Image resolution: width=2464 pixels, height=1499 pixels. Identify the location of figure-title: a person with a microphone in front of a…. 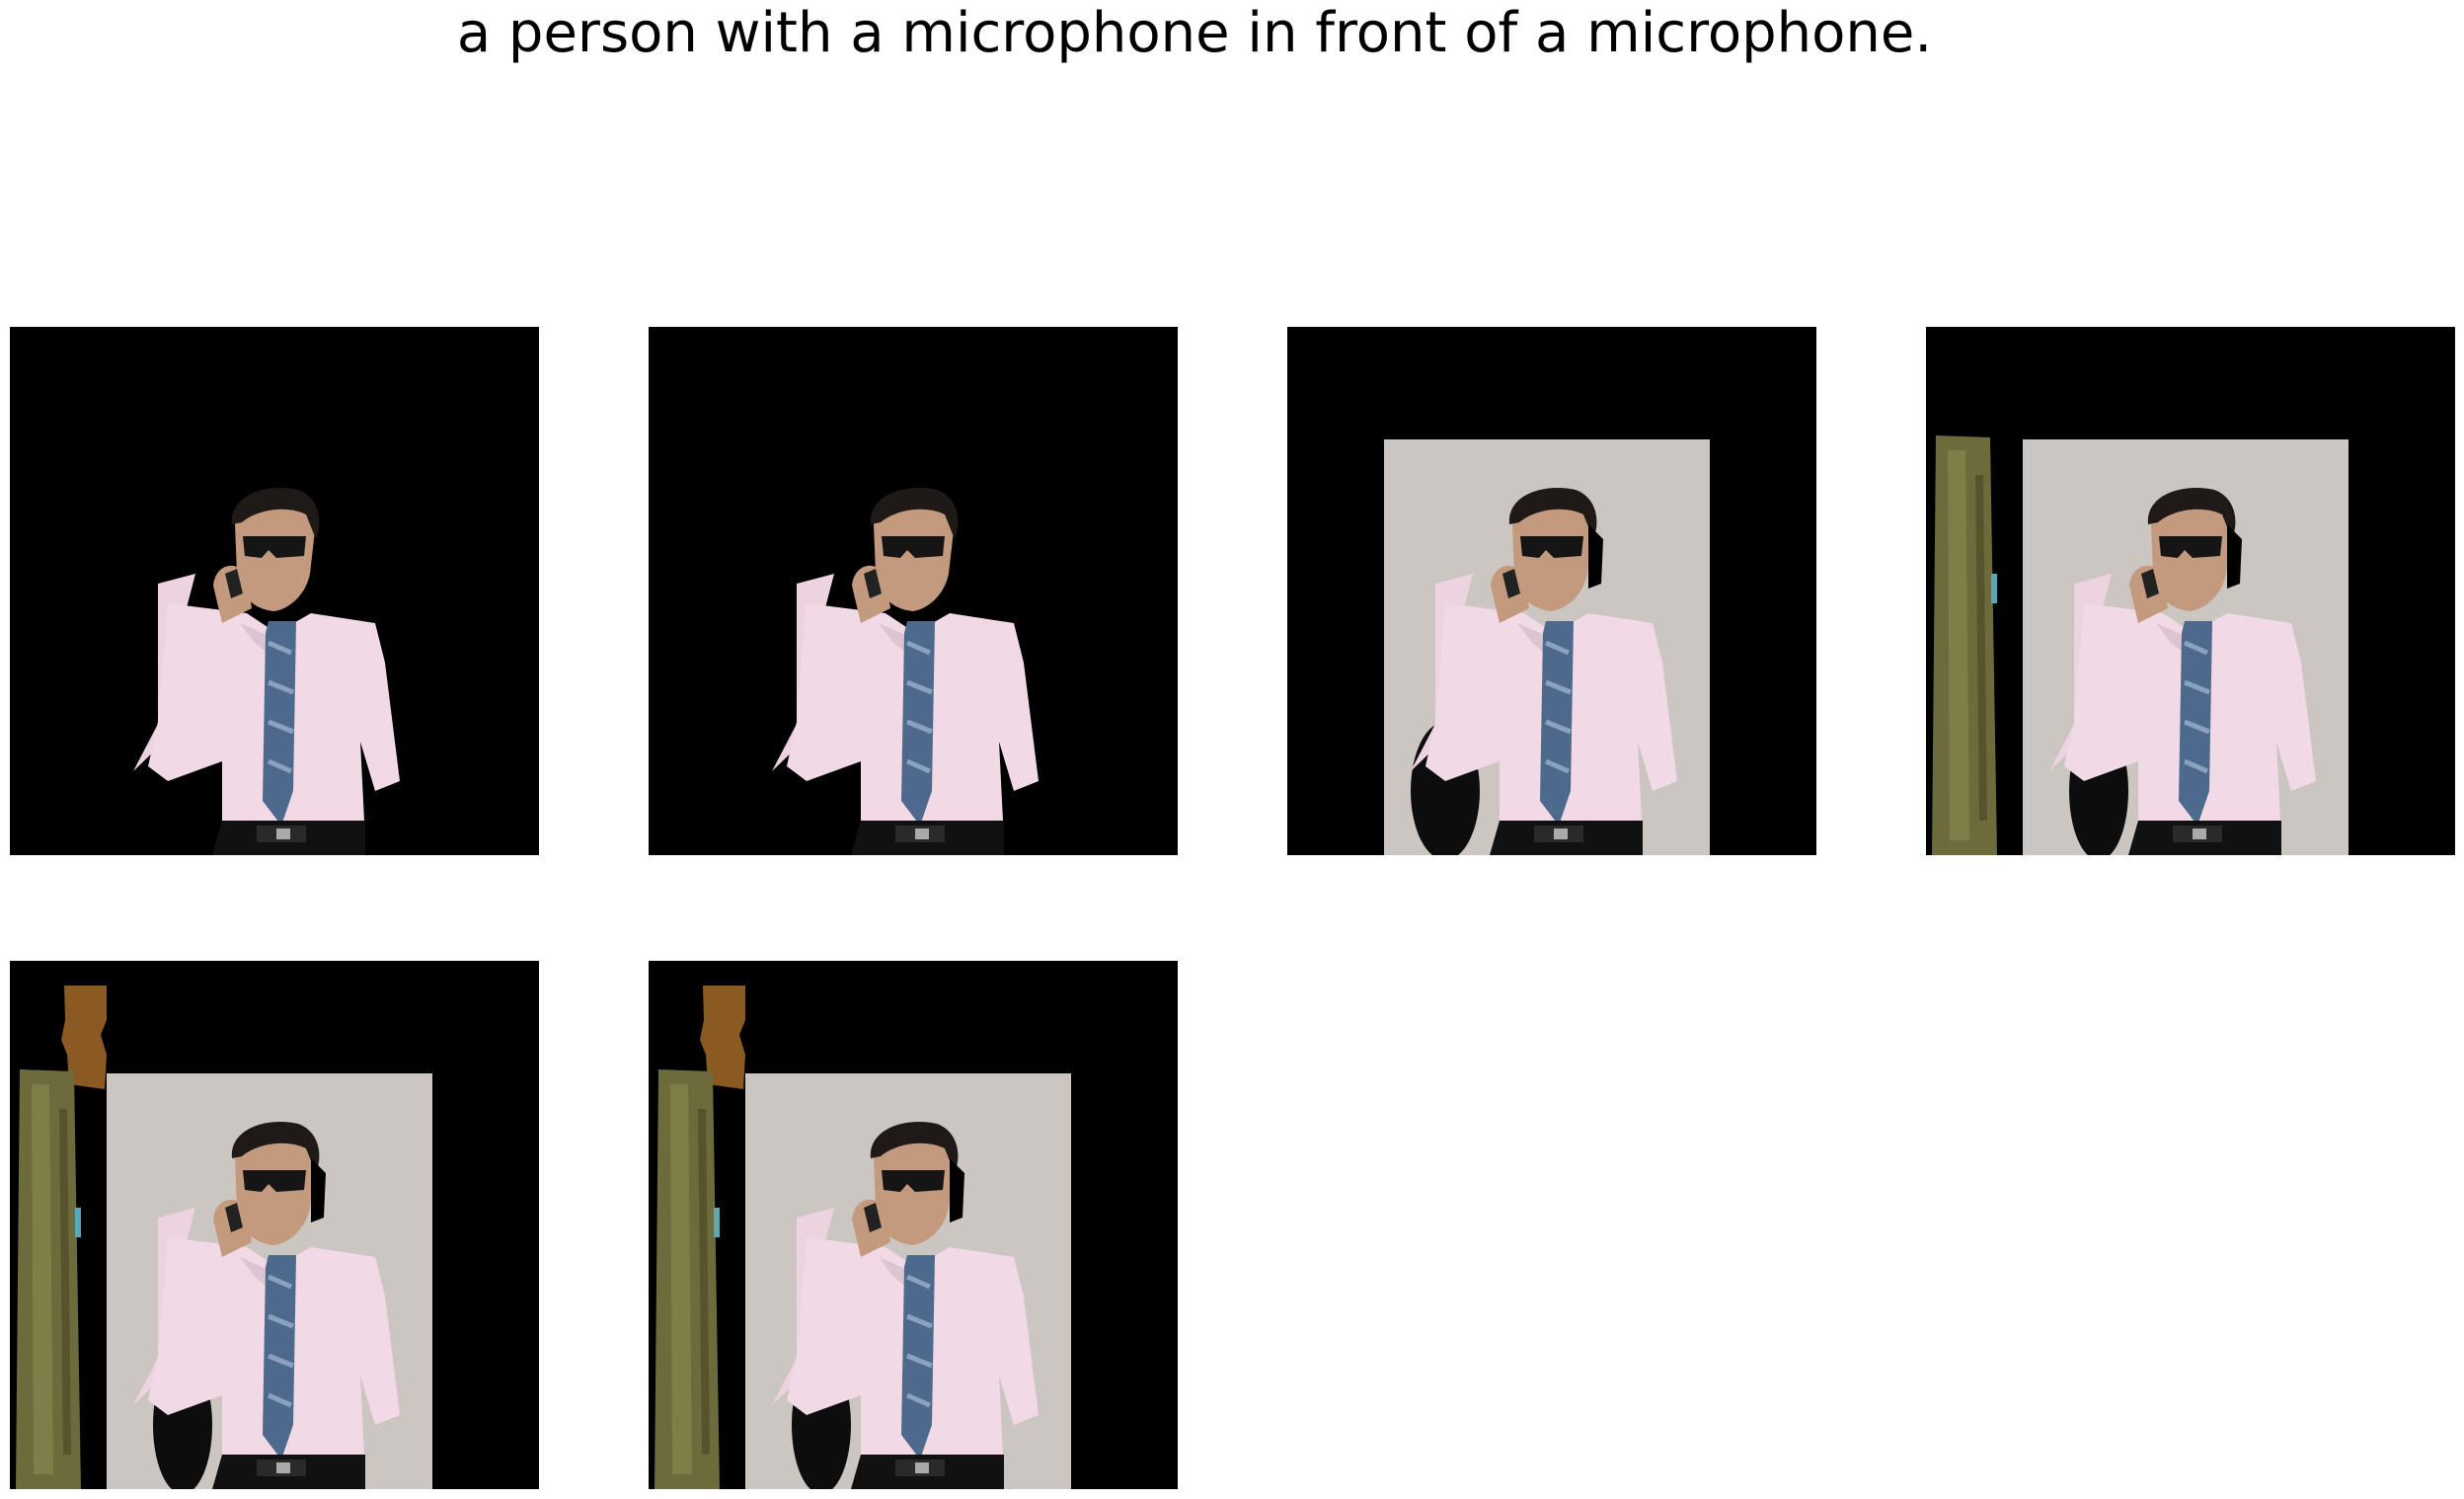
(1194, 33).